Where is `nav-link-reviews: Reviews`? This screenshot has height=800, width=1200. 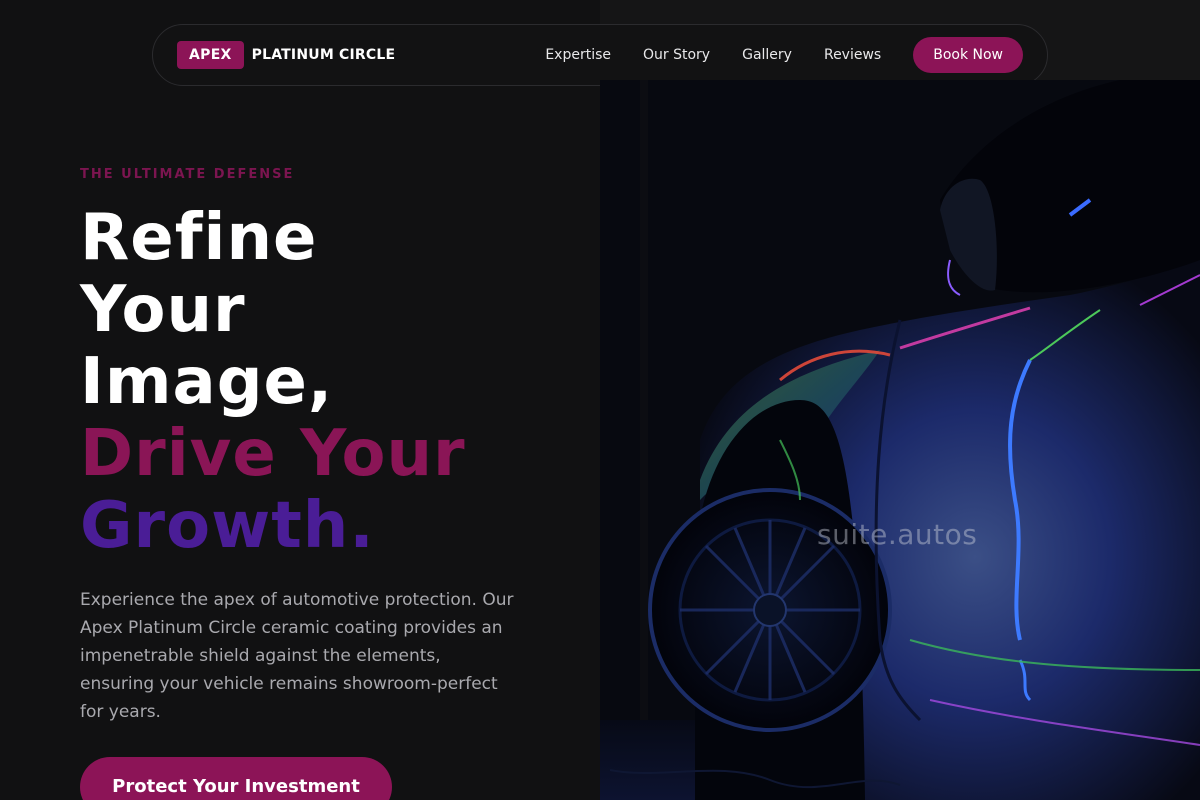
nav-link-reviews: Reviews is located at coordinates (852, 55).